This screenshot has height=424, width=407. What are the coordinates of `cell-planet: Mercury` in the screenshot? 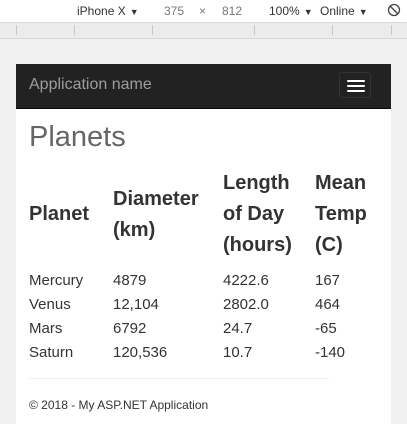 It's located at (56, 280).